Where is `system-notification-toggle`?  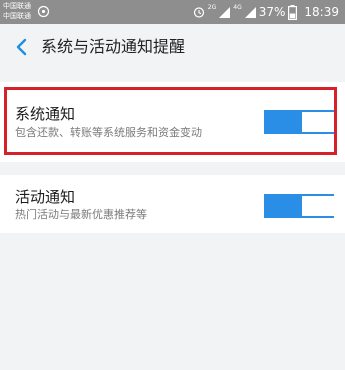 system-notification-toggle is located at coordinates (299, 122).